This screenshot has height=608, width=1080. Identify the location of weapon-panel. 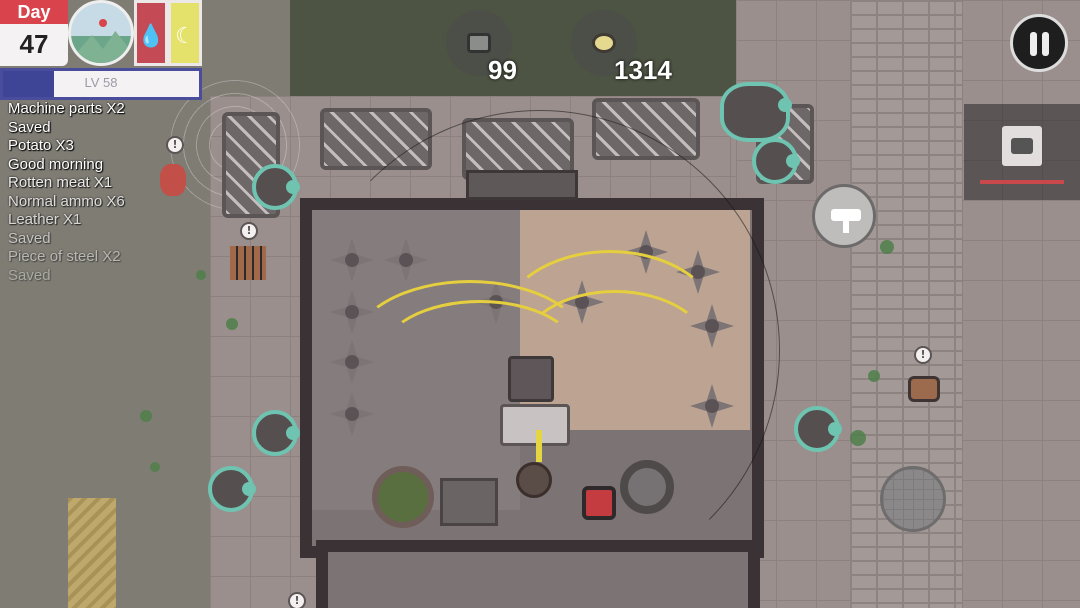
(1022, 152).